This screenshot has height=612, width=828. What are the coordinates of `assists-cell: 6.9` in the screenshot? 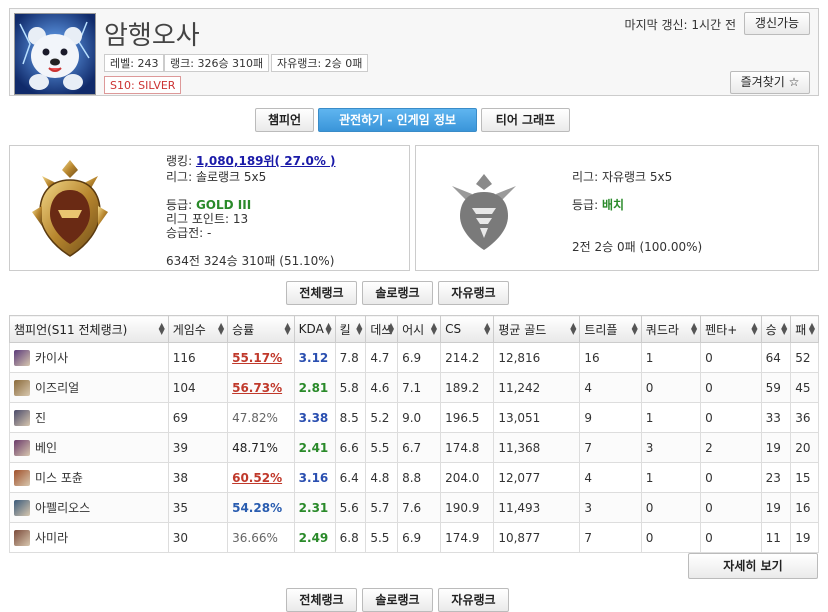 It's located at (419, 357).